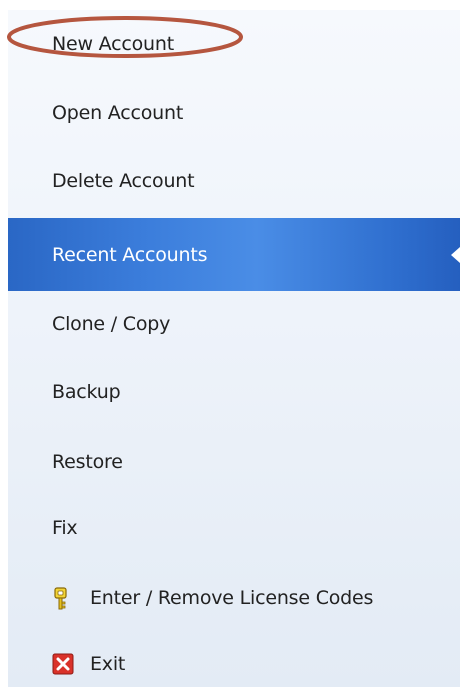  I want to click on menu-item-label: Open Account, so click(118, 113).